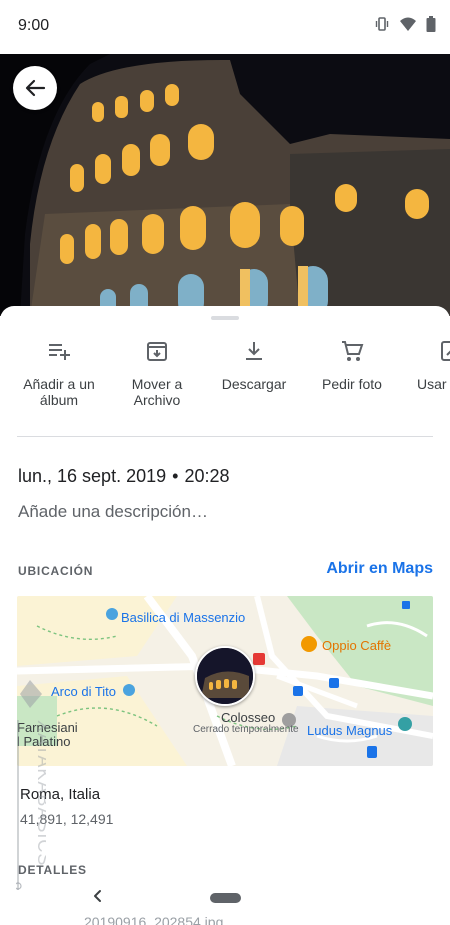 The image size is (450, 925). I want to click on cart-icon, so click(353, 351).